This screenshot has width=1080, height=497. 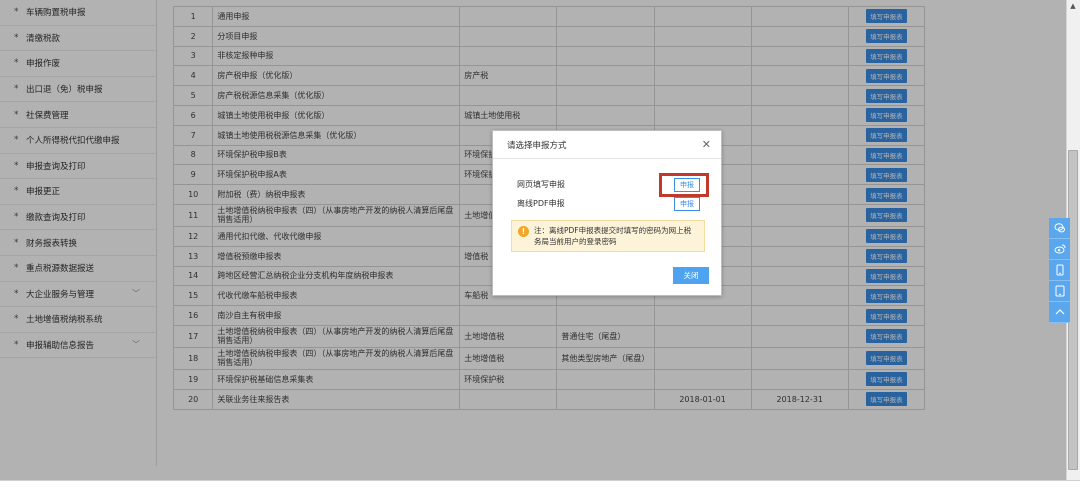 I want to click on tablet-icon, so click(x=1059, y=291).